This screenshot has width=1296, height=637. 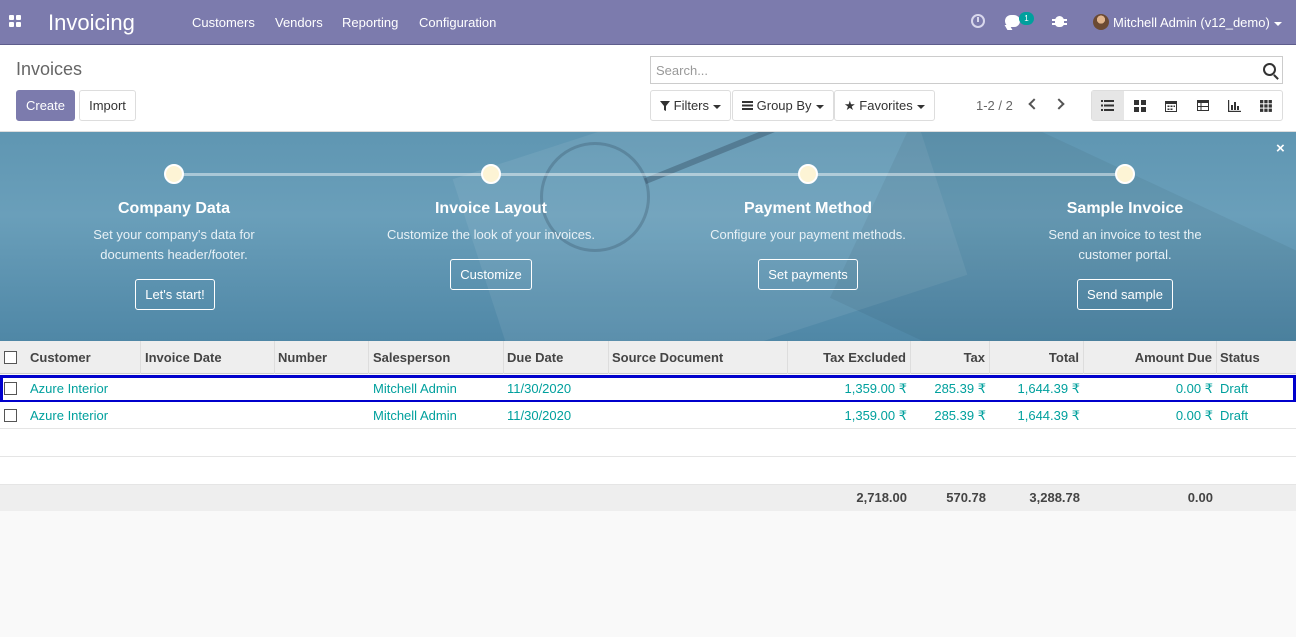 What do you see at coordinates (978, 21) in the screenshot?
I see `activity-clock-icon` at bounding box center [978, 21].